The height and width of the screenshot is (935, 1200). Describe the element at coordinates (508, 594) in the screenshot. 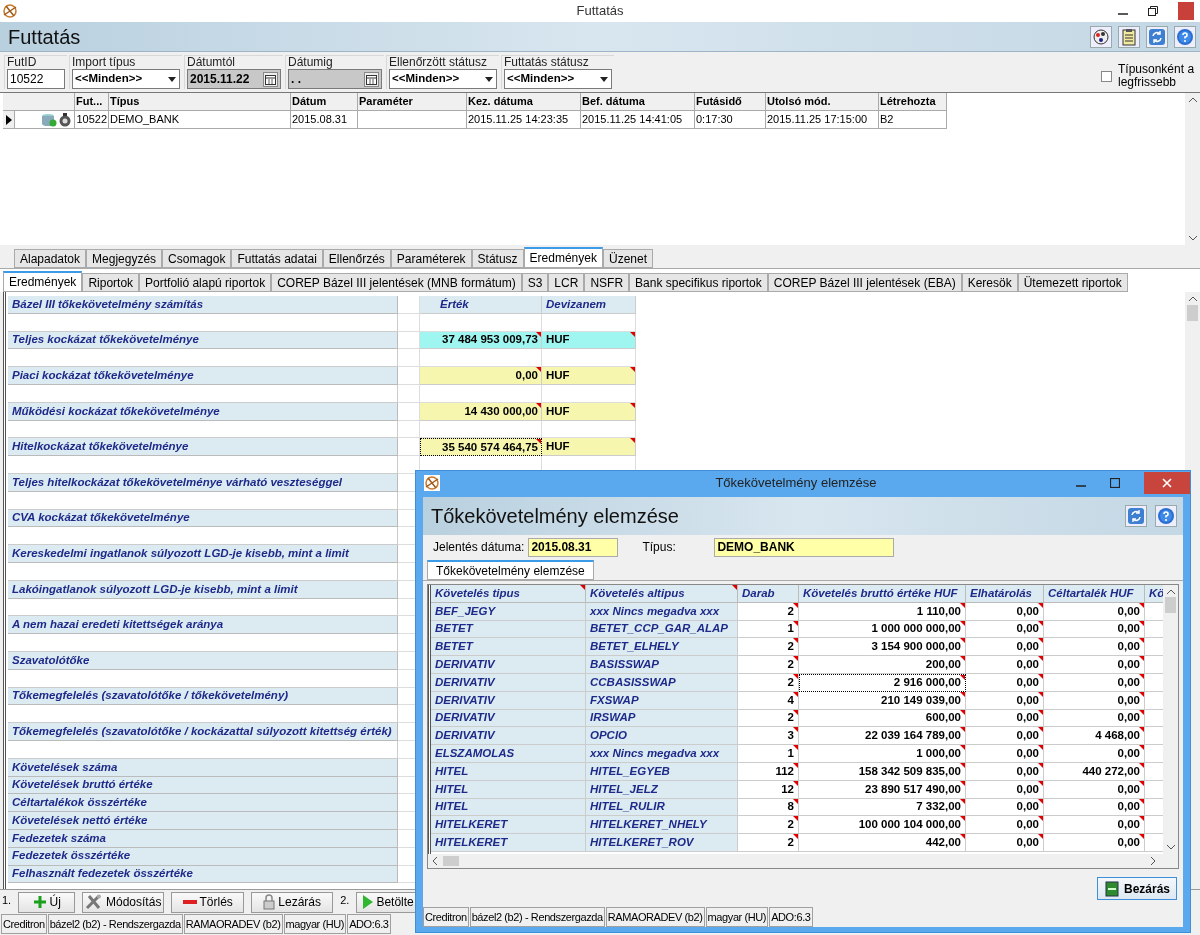

I see `column-header: Követelés tipus` at that location.